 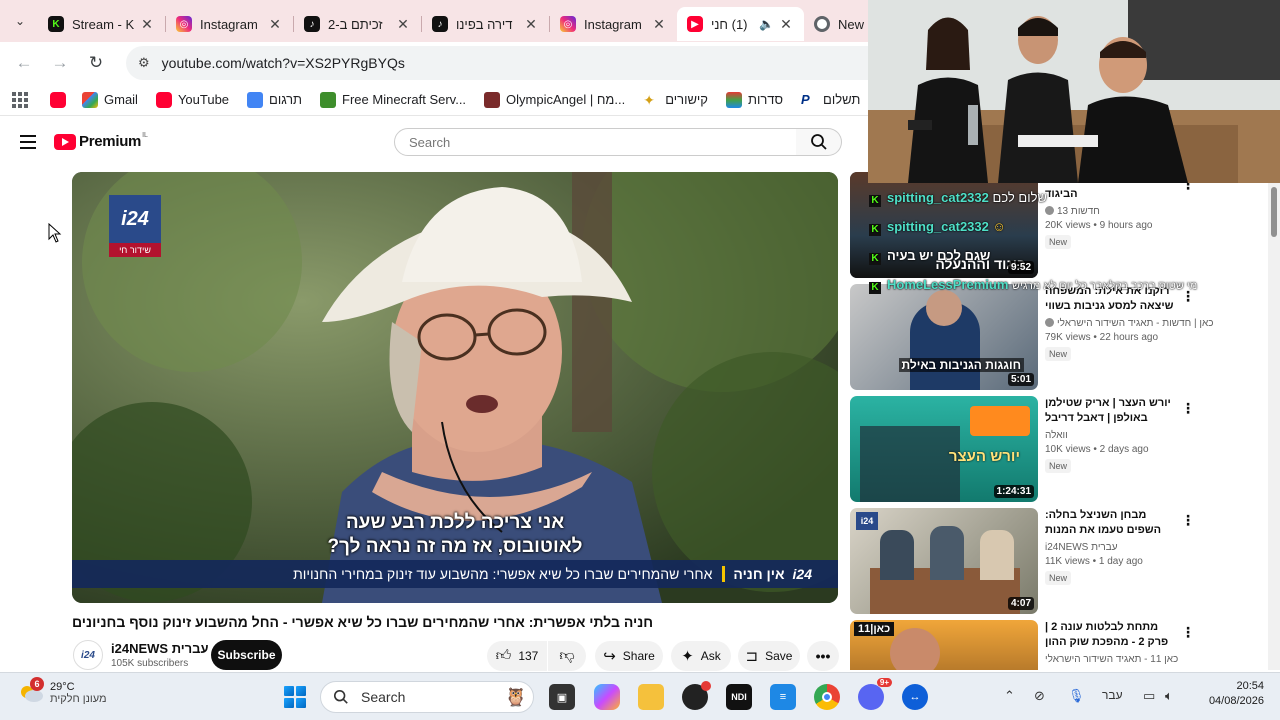 What do you see at coordinates (830, 100) in the screenshot?
I see `bookmark-payment: P תשלום` at bounding box center [830, 100].